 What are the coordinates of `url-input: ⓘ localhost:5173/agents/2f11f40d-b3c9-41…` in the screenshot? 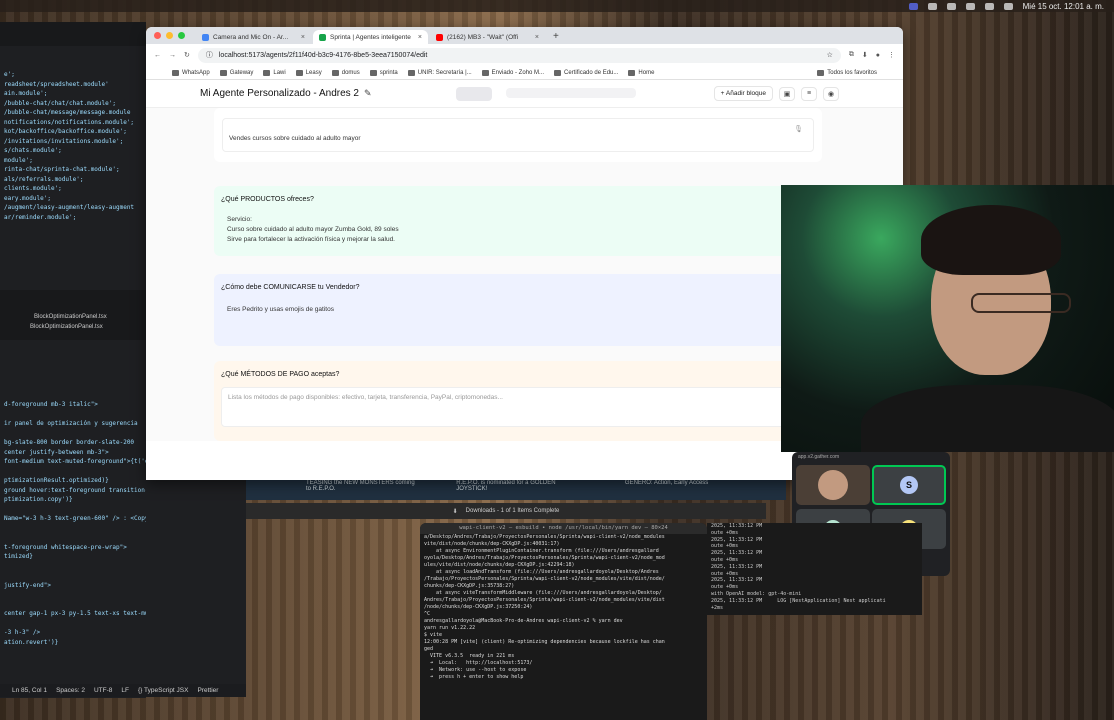 It's located at (519, 55).